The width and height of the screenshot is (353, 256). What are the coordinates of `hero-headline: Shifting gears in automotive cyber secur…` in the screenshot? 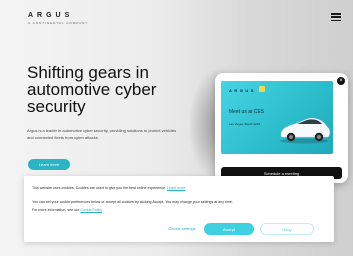 It's located at (92, 89).